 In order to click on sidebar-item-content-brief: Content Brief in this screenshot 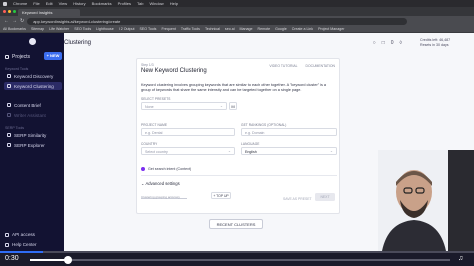, I will do `click(33, 105)`.